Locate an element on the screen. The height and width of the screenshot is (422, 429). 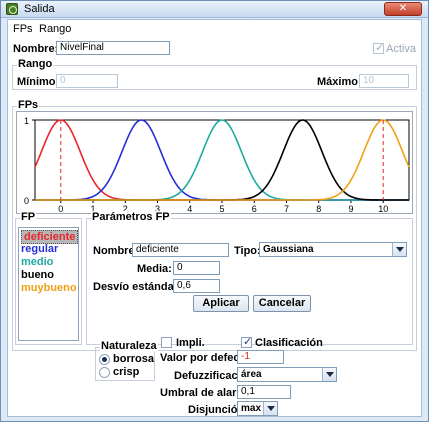
menu-rango: Rango is located at coordinates (55, 29).